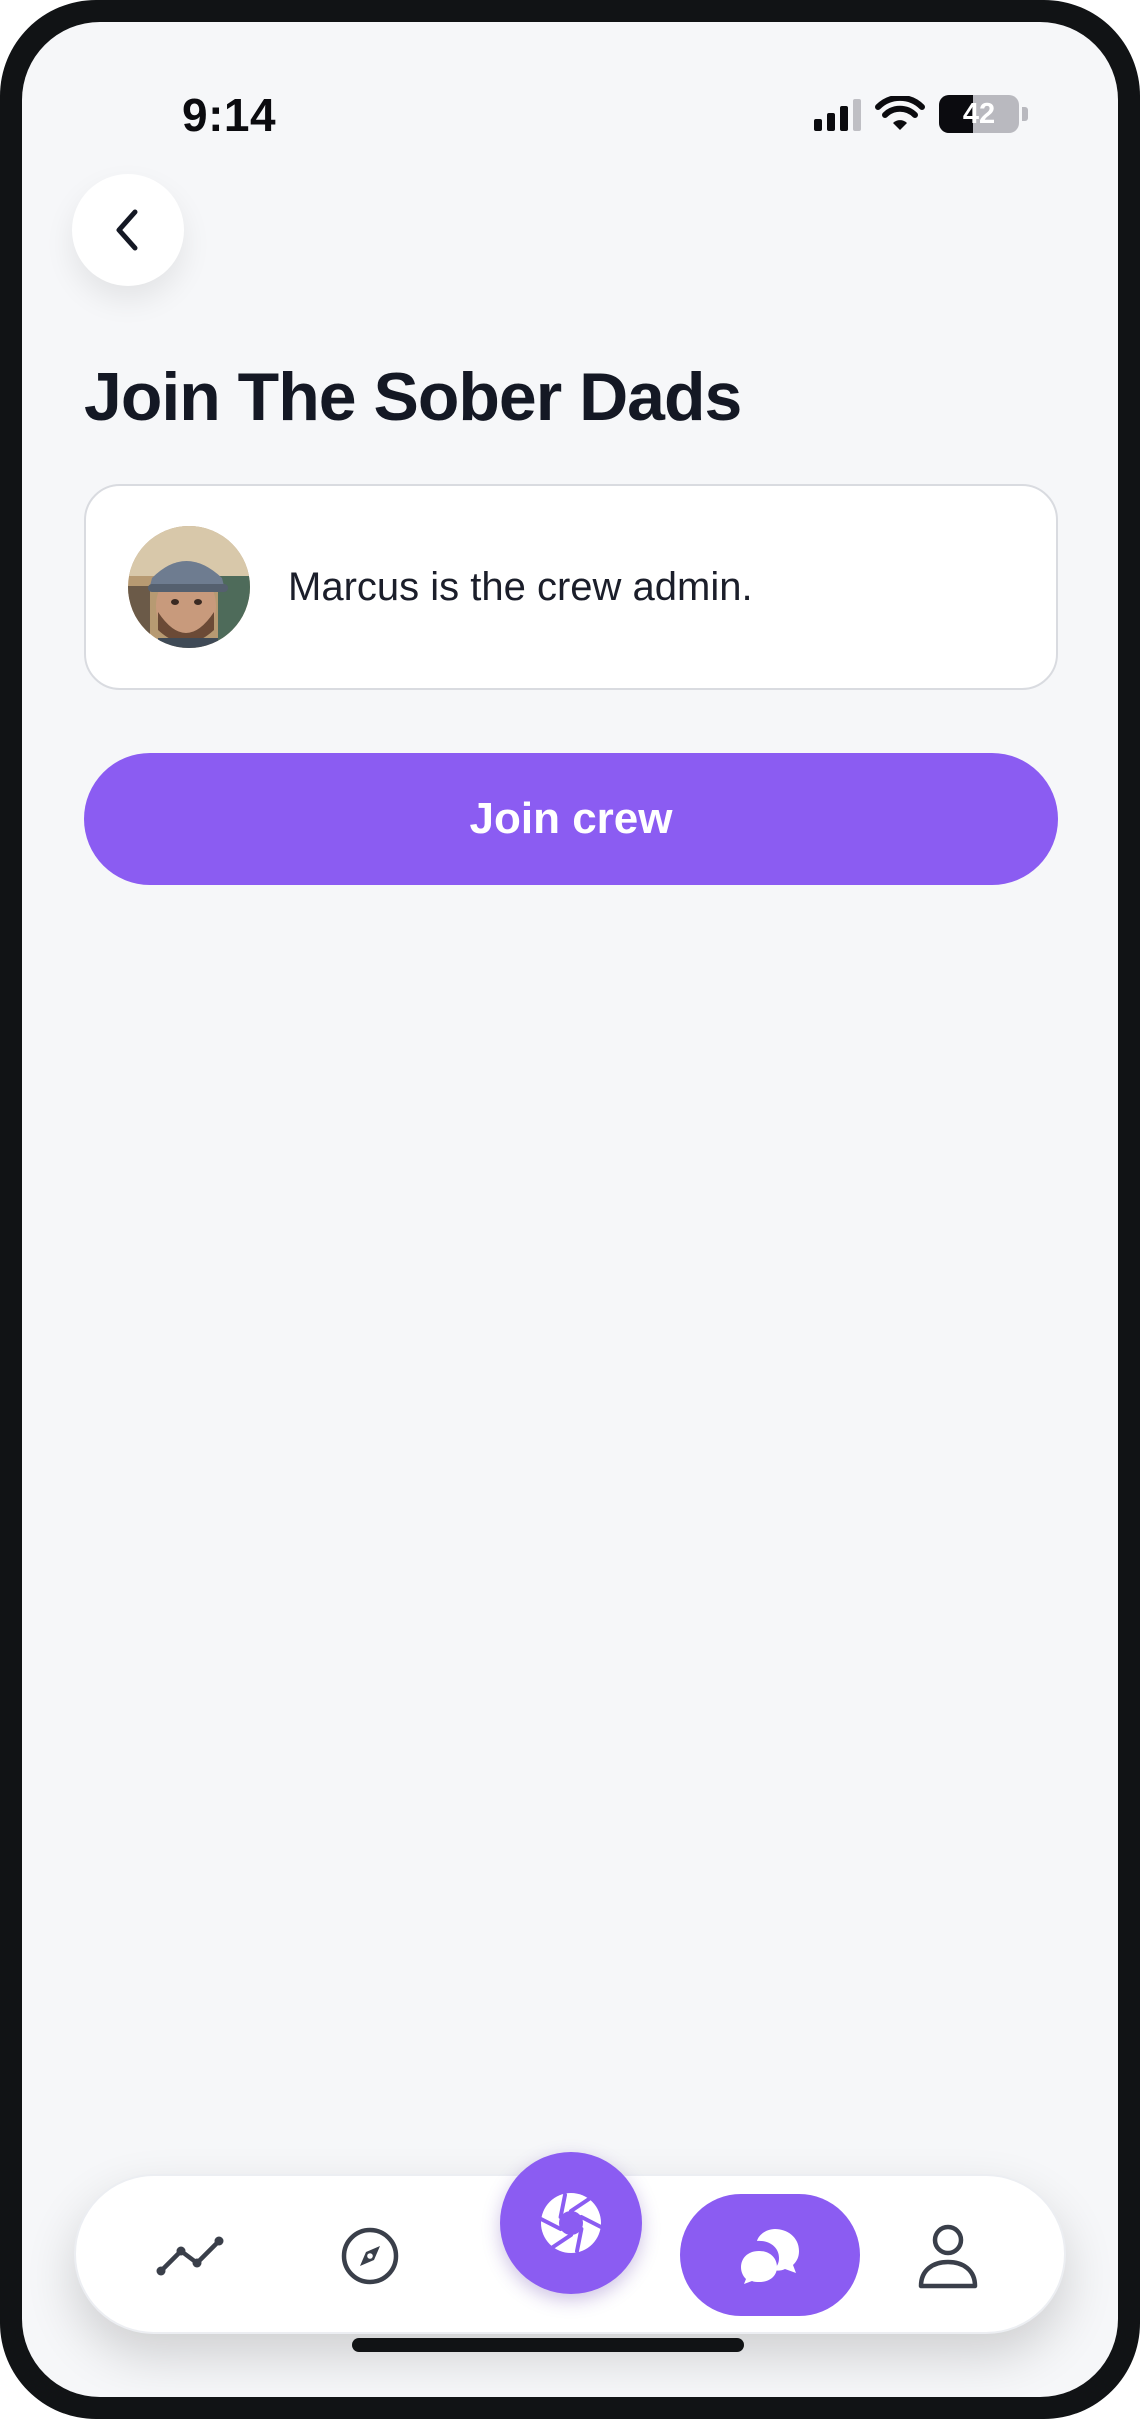  I want to click on admin-card: Marcus is the crew admin., so click(571, 587).